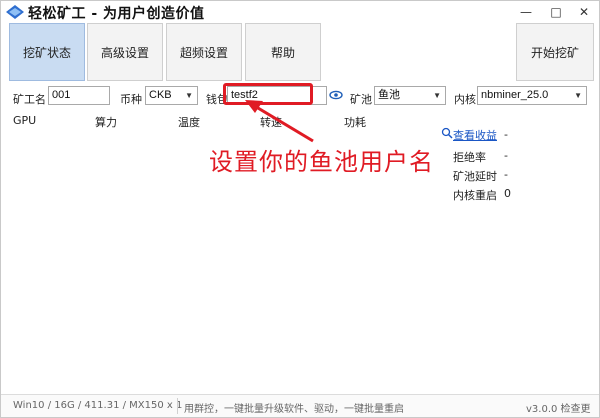 The image size is (600, 418). Describe the element at coordinates (526, 12) in the screenshot. I see `minimize-button: —` at that location.